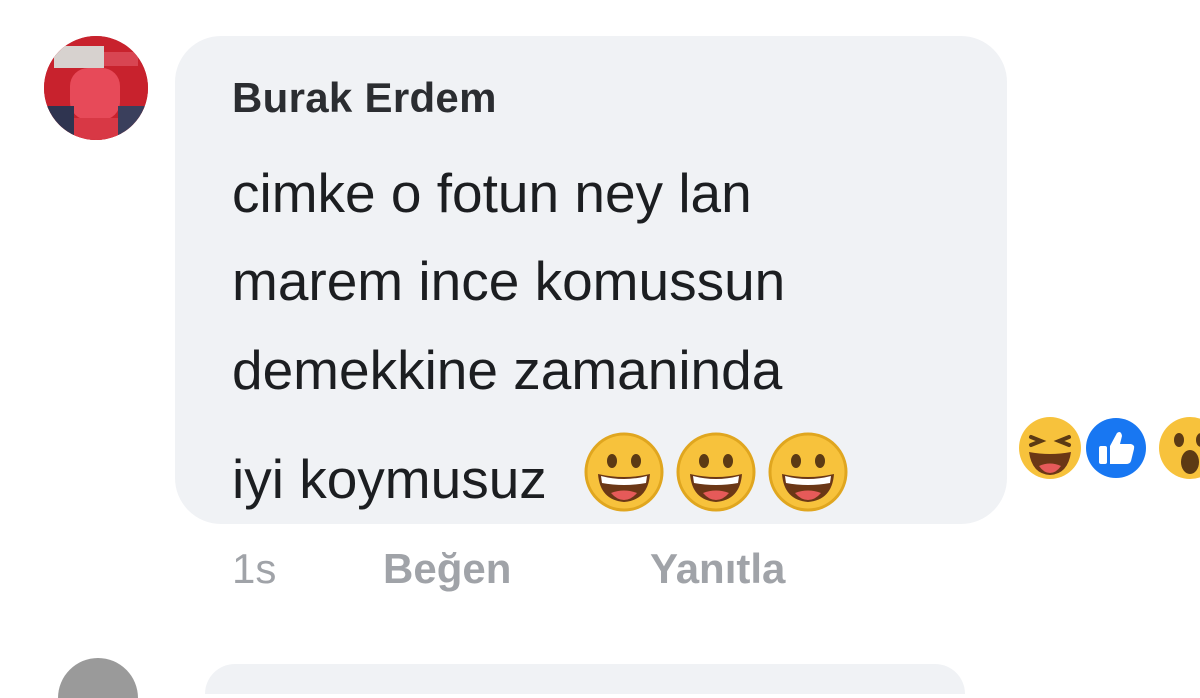 The width and height of the screenshot is (1200, 698). I want to click on like-button: Beğen, so click(447, 569).